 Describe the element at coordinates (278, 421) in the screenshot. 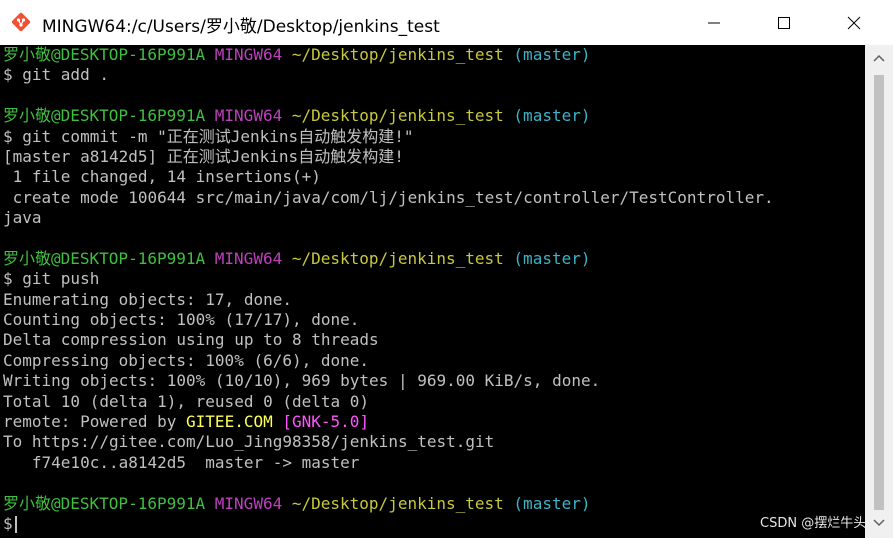

I see `remote-space` at that location.